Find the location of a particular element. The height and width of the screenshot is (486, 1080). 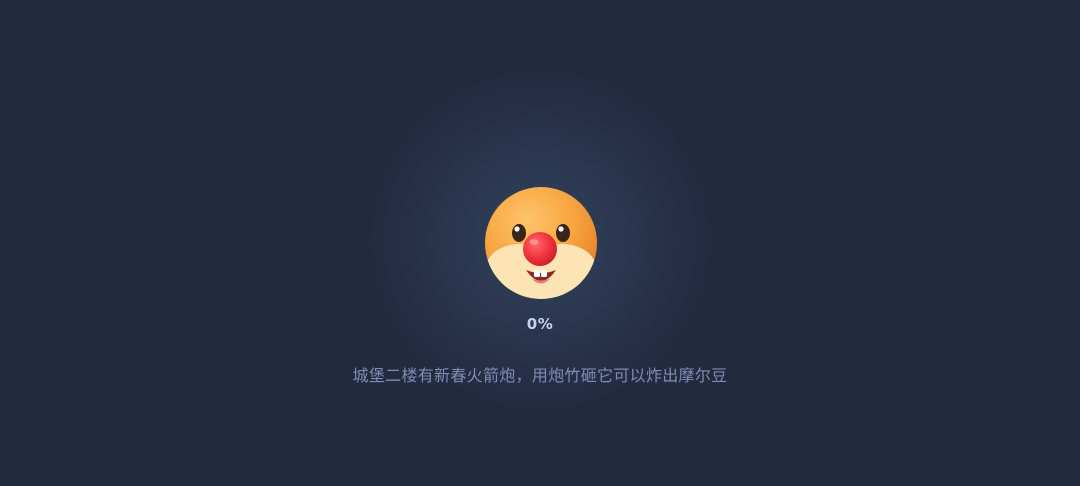

loading-tip-text: 城堡二楼有新春火箭炮，用炮竹砸它可以炸出摩尔豆 is located at coordinates (540, 375).